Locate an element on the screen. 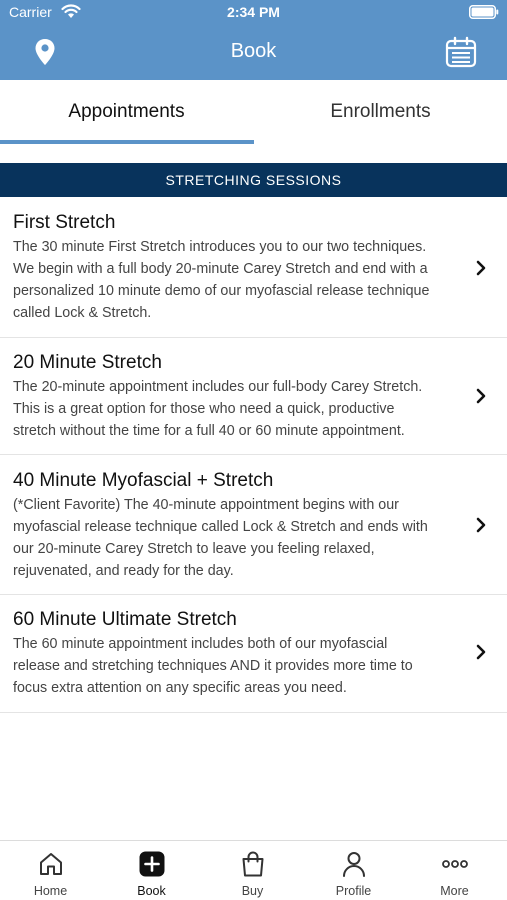  page-title: Book is located at coordinates (253, 51).